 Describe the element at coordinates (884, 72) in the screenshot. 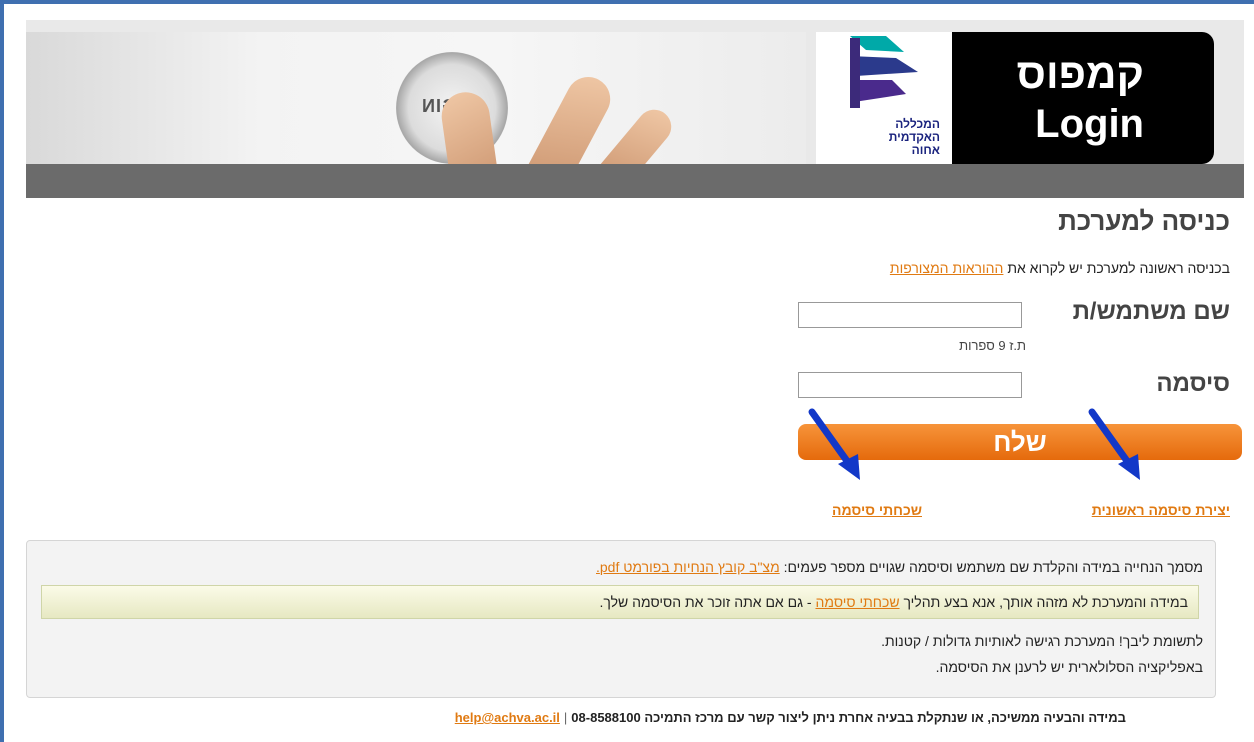

I see `college-logo-icon` at that location.